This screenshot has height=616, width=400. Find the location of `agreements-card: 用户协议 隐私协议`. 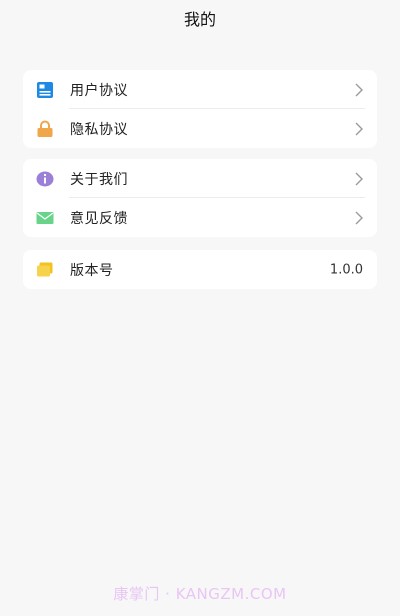

agreements-card: 用户协议 隐私协议 is located at coordinates (200, 109).